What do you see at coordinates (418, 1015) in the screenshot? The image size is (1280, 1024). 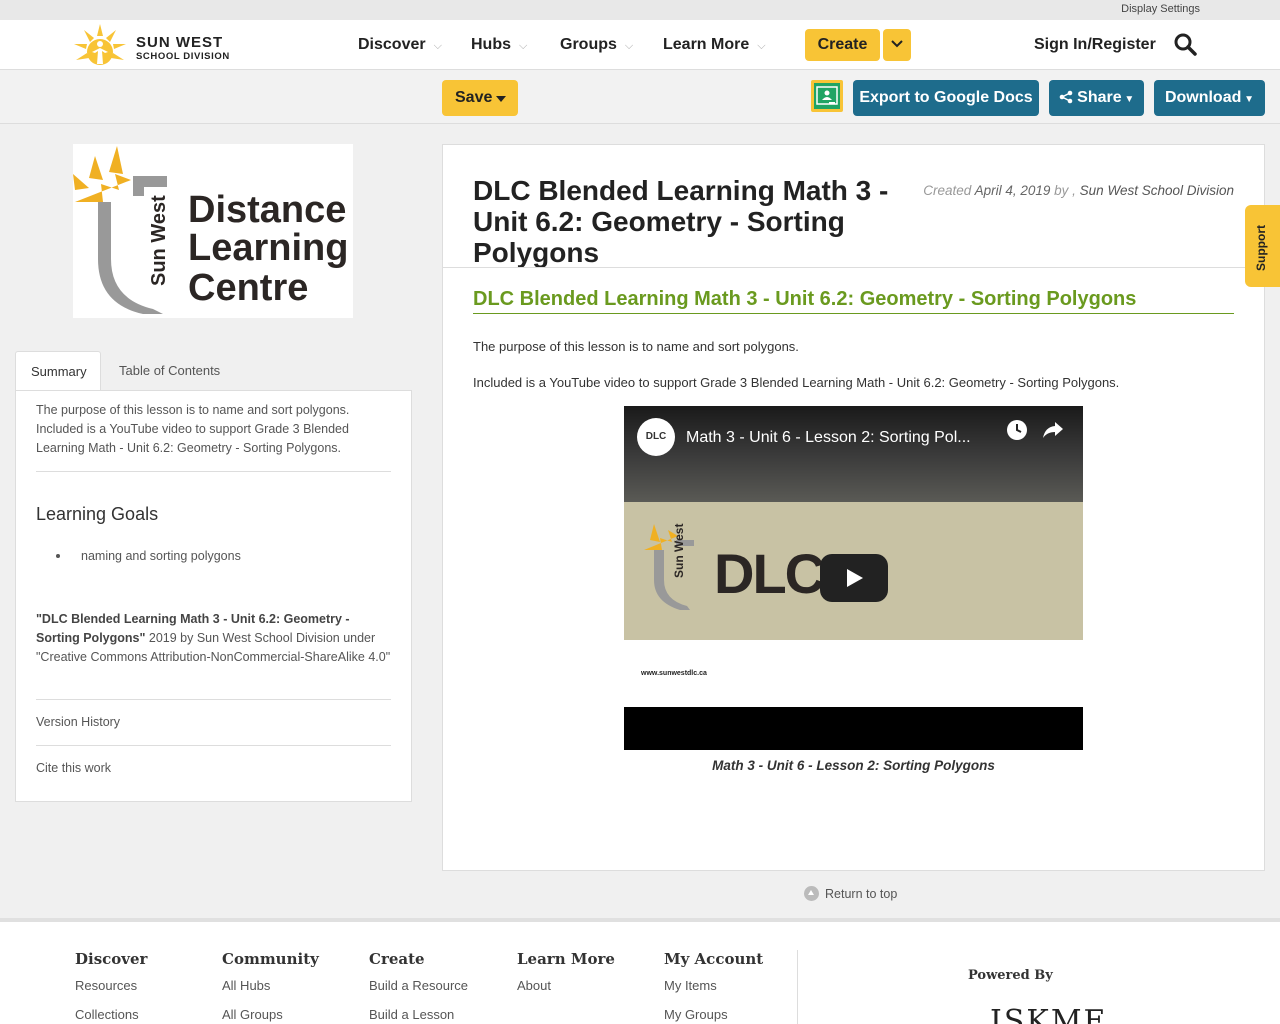 I see `footer-link: Build a Lesson` at bounding box center [418, 1015].